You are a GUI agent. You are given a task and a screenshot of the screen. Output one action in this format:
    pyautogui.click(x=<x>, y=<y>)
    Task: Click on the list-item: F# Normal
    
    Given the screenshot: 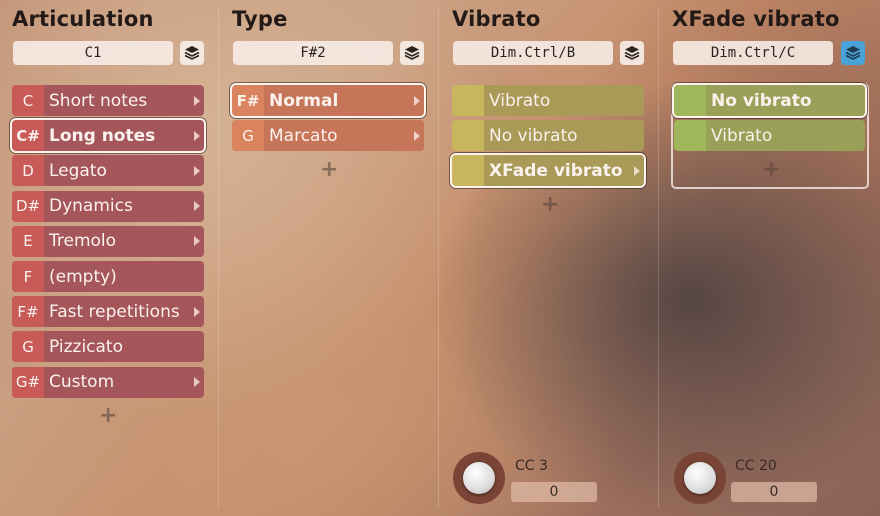 What is the action you would take?
    pyautogui.click(x=328, y=100)
    